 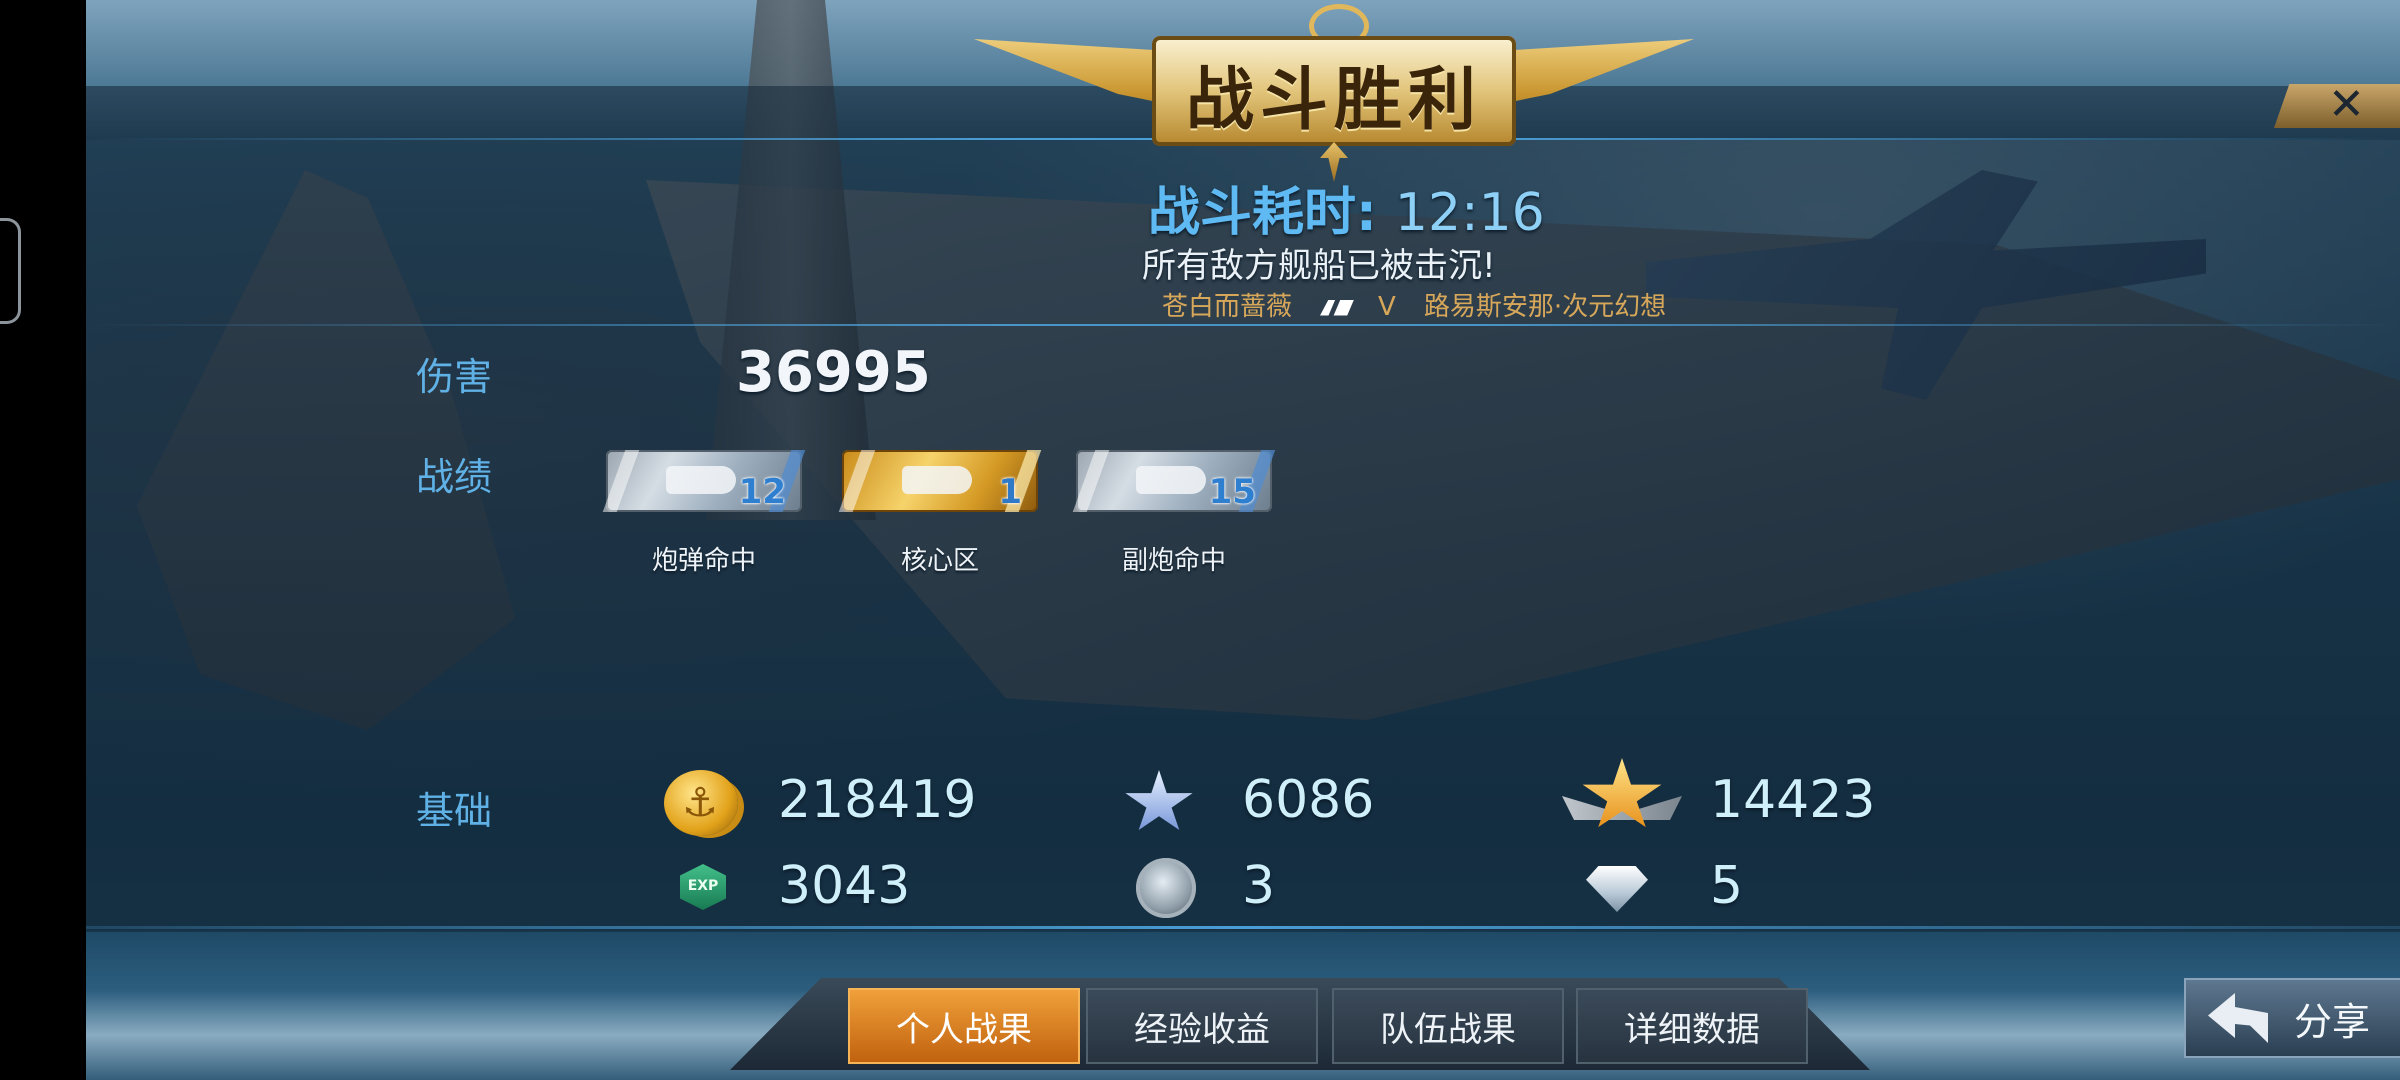 I want to click on medal-label: 炮弹命中, so click(x=703, y=561).